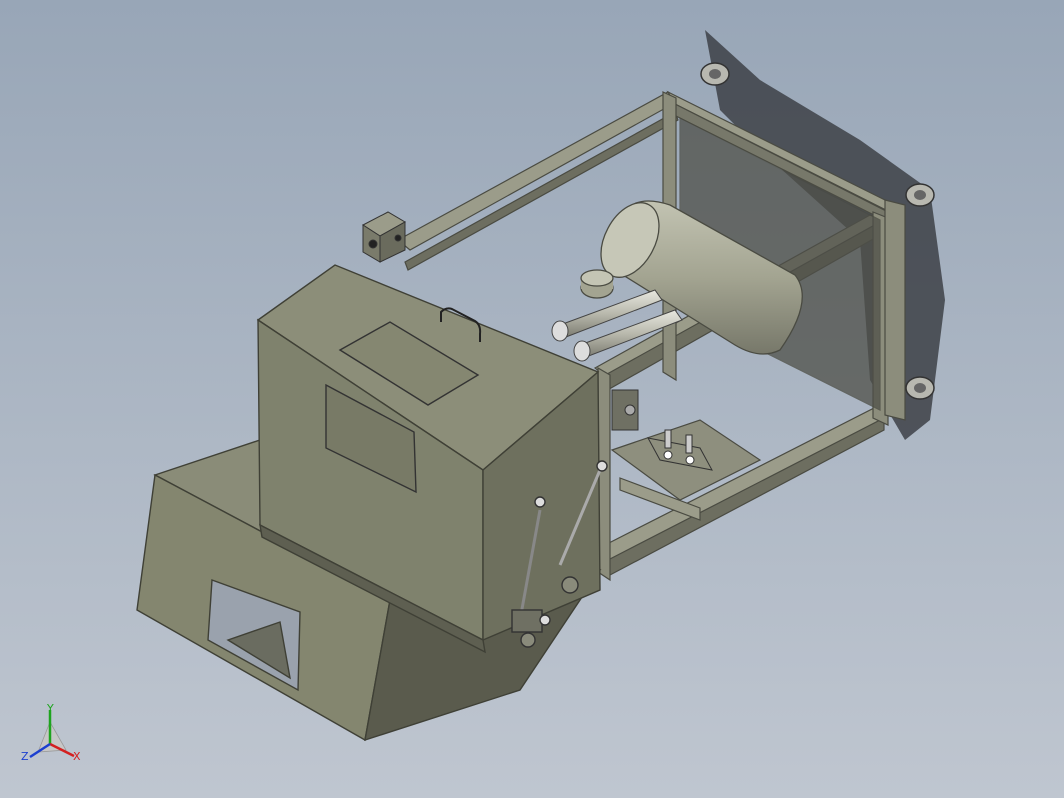  Describe the element at coordinates (77, 756) in the screenshot. I see `x-axis-label: X` at that location.